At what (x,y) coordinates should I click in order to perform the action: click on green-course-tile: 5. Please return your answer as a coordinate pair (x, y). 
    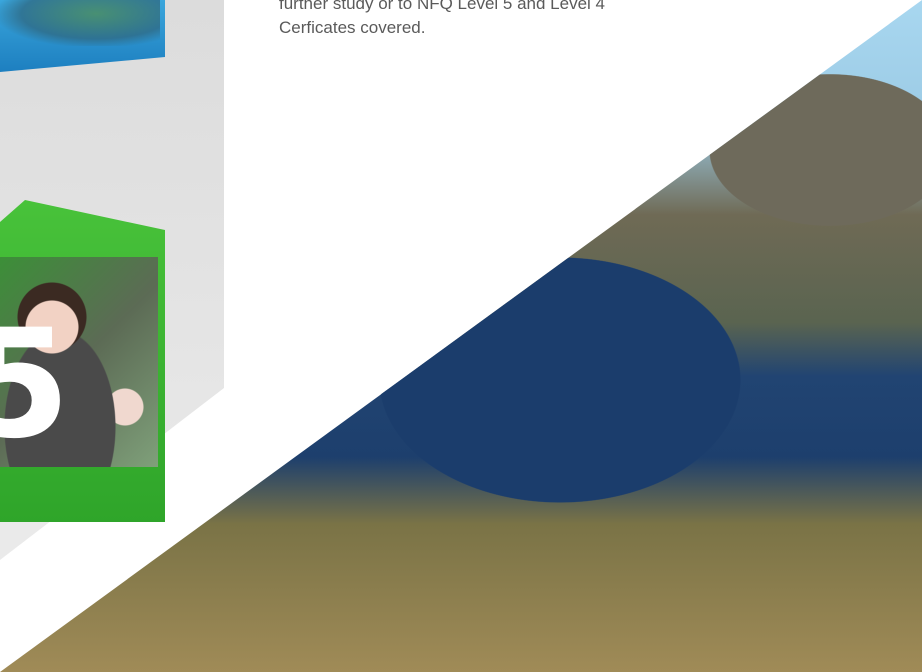
    Looking at the image, I should click on (82, 361).